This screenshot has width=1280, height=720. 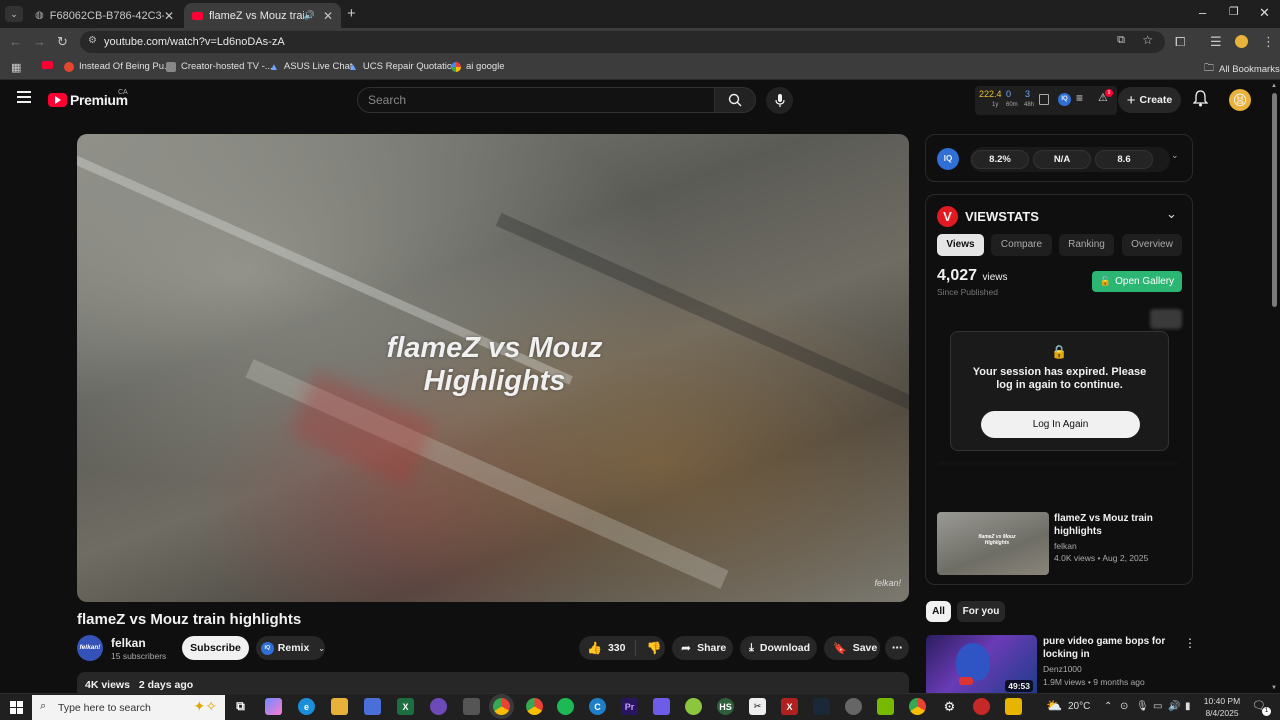 I want to click on forward-icon: →, so click(x=39, y=41).